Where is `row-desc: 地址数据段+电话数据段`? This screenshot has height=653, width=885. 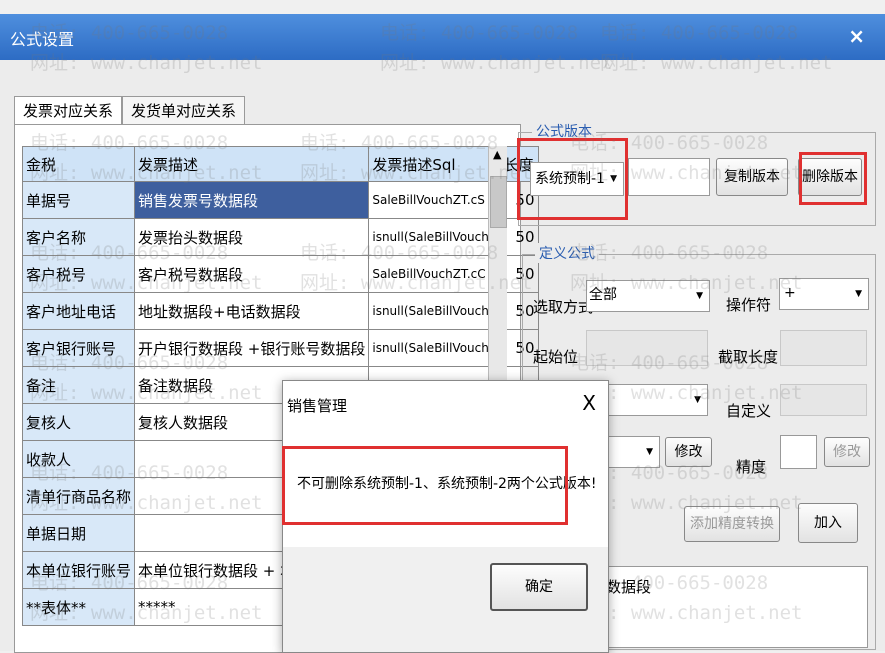 row-desc: 地址数据段+电话数据段 is located at coordinates (252, 311).